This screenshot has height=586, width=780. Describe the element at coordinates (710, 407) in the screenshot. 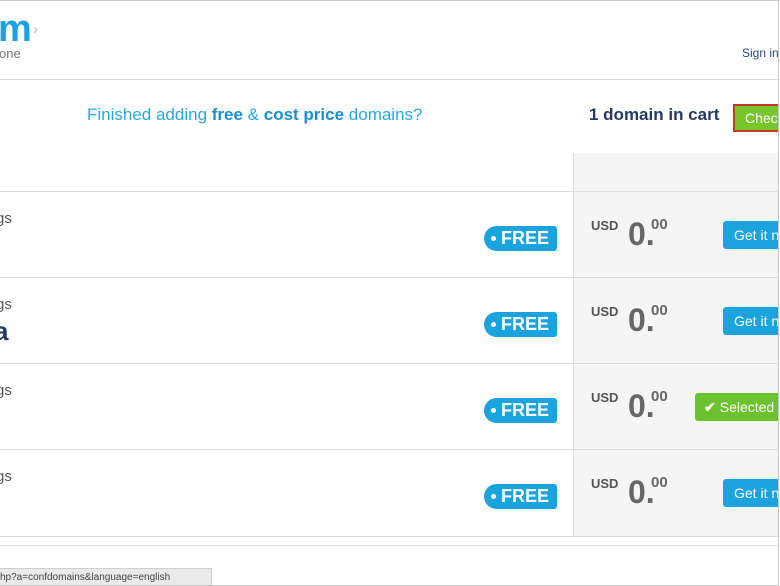

I see `checkmark-icon: ✔` at that location.